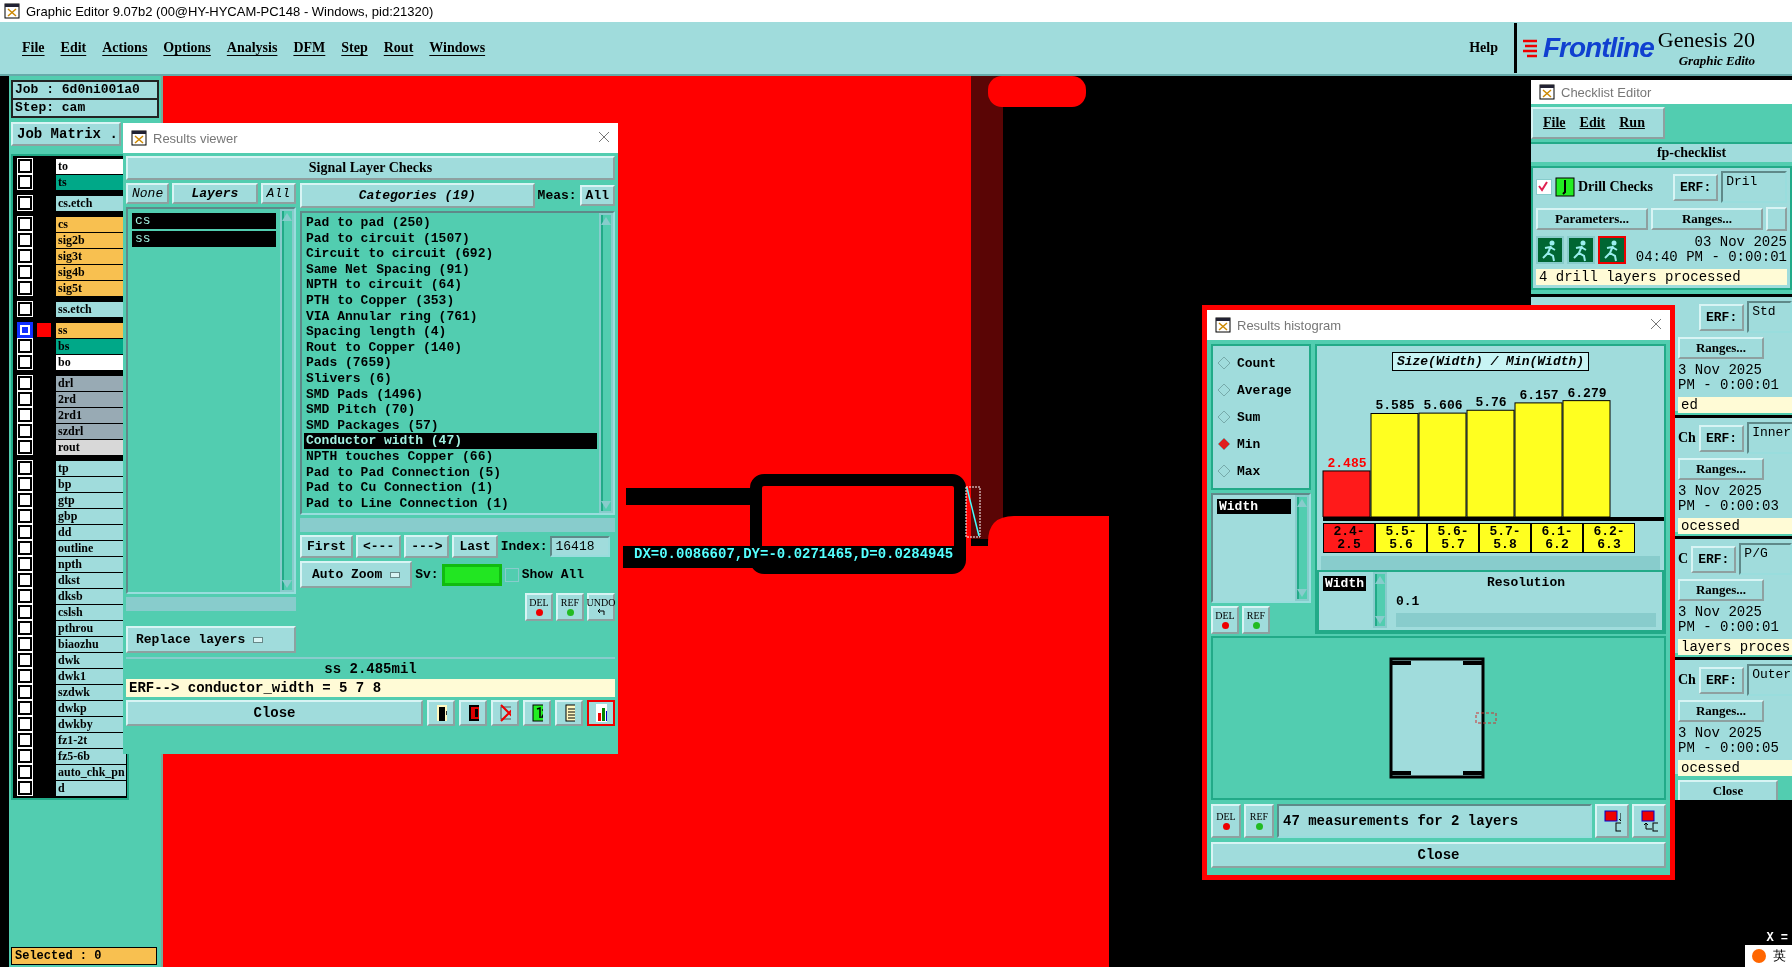 This screenshot has height=967, width=1792. I want to click on layer-name: sig4b, so click(91, 272).